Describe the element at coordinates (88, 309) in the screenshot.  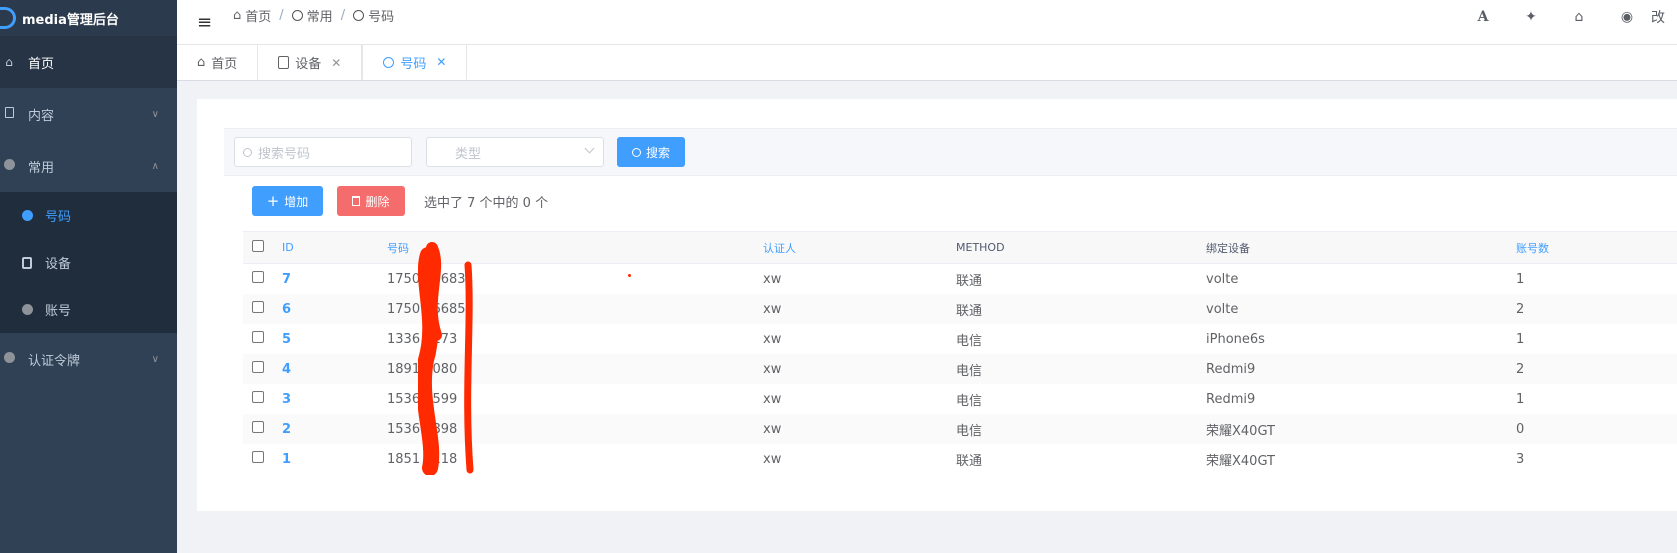
I see `sidebar-item-account: 账号` at that location.